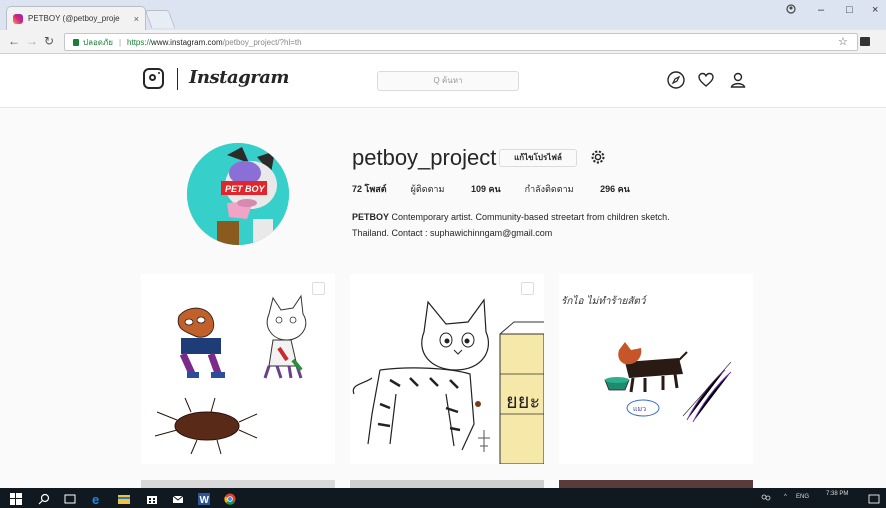 The height and width of the screenshot is (508, 886). I want to click on profile-avatar: PET BOY, so click(238, 194).